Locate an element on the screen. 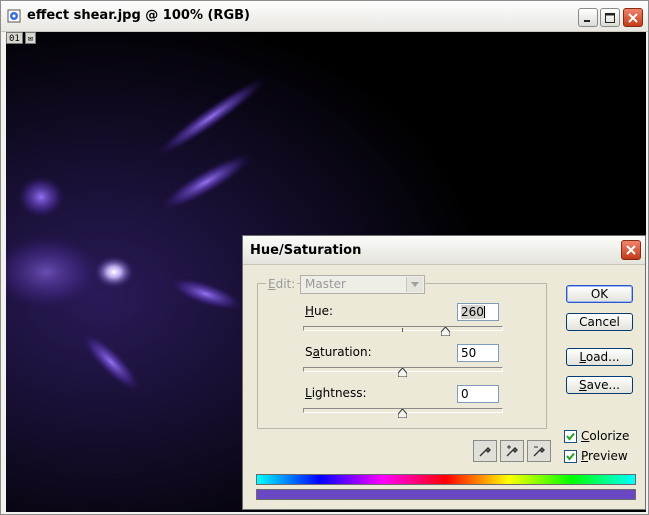 The width and height of the screenshot is (649, 515). eyedropper-plus-icon is located at coordinates (512, 451).